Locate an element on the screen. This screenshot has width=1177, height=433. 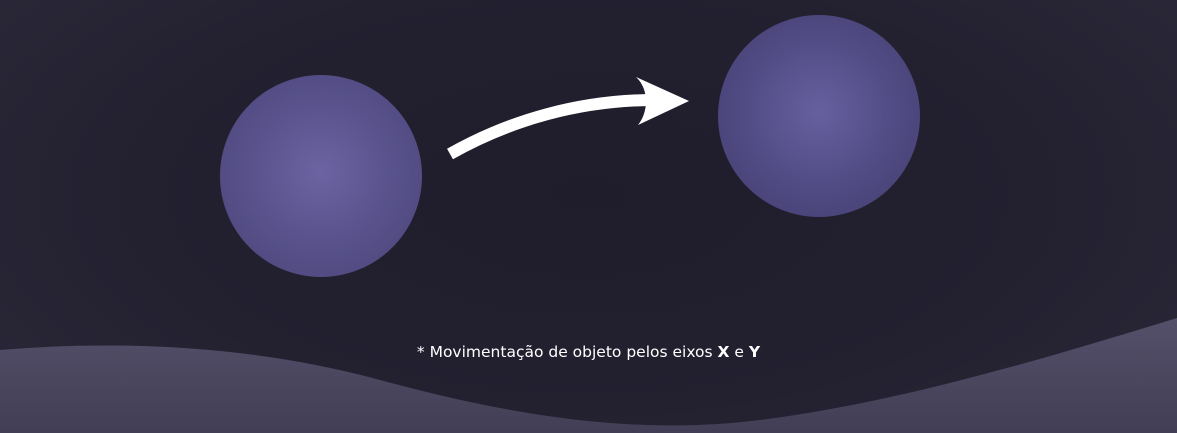
caption-conjunction: e is located at coordinates (739, 352).